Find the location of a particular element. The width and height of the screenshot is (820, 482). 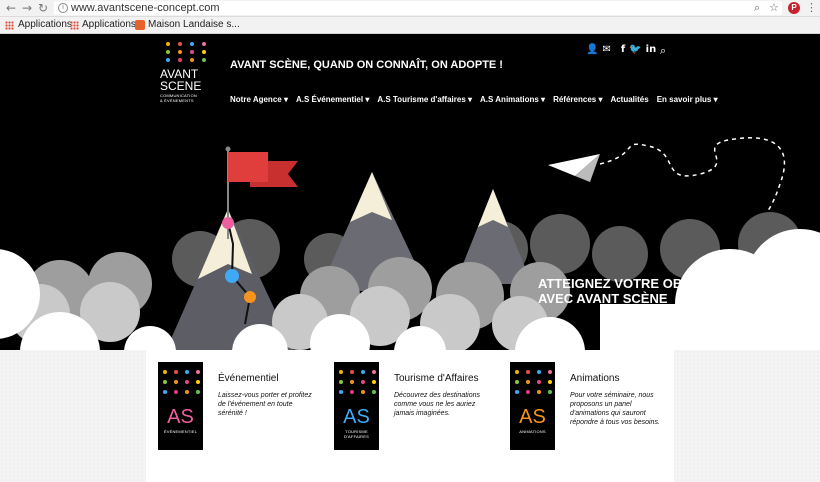

reload-icon: ↻ is located at coordinates (43, 8).